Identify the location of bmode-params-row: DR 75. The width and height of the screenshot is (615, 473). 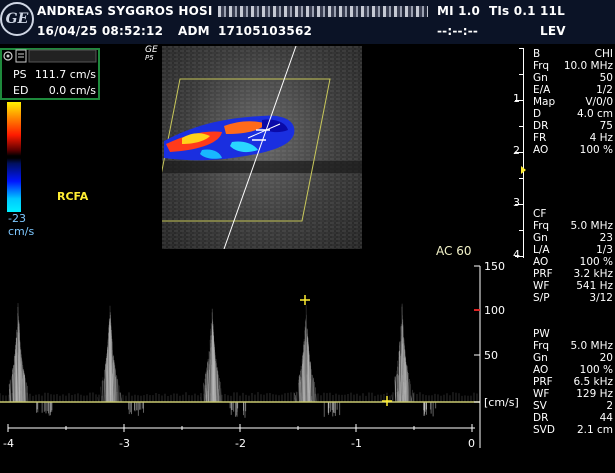
(574, 126).